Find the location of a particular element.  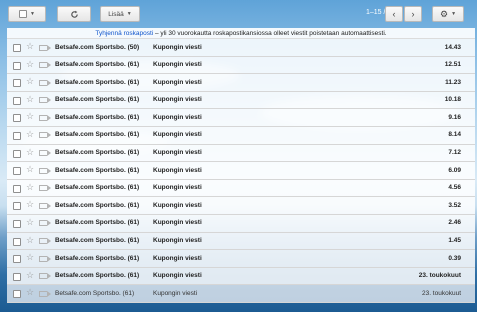

select-dropdown-button: ▼ is located at coordinates (27, 14).